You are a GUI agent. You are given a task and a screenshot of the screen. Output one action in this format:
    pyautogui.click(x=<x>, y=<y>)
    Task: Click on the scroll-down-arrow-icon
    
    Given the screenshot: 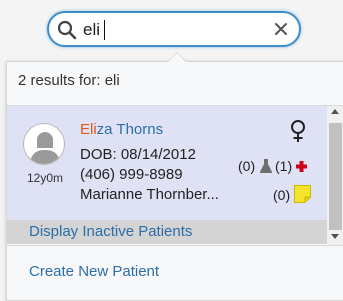 What is the action you would take?
    pyautogui.click(x=335, y=236)
    